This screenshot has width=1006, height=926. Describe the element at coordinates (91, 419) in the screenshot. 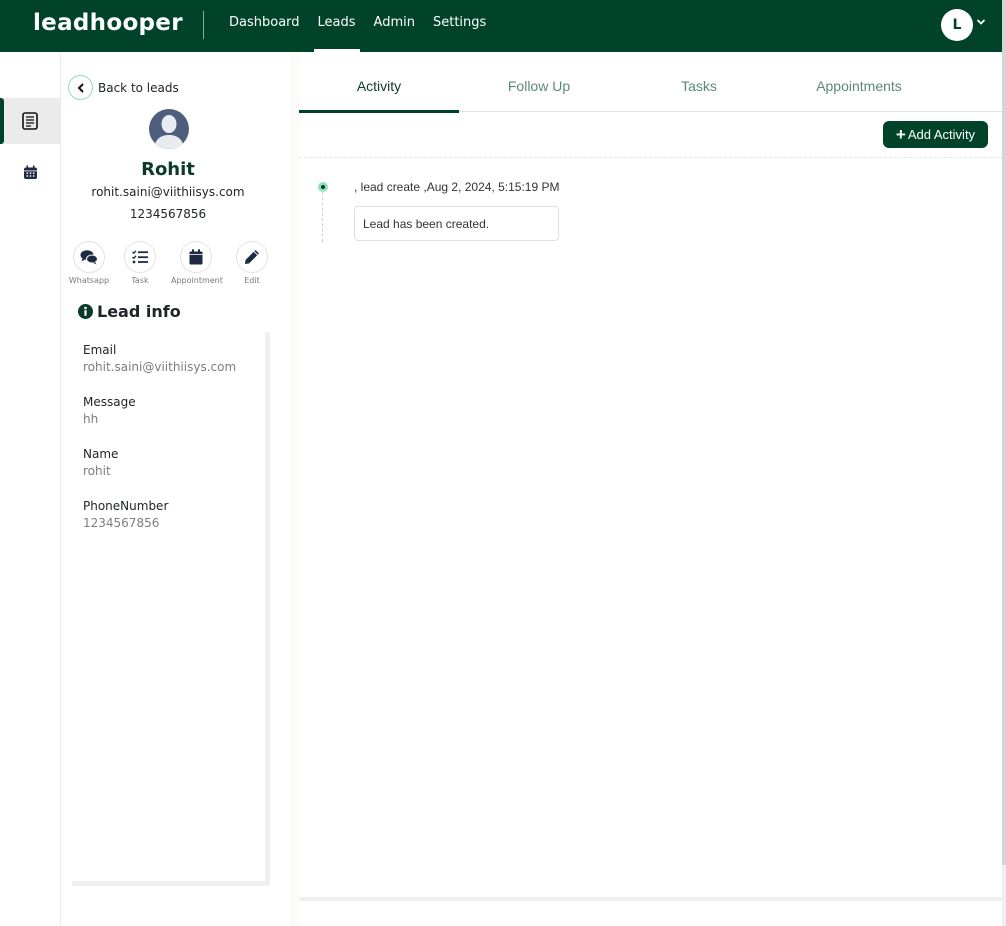

I see `field-value: hh` at that location.